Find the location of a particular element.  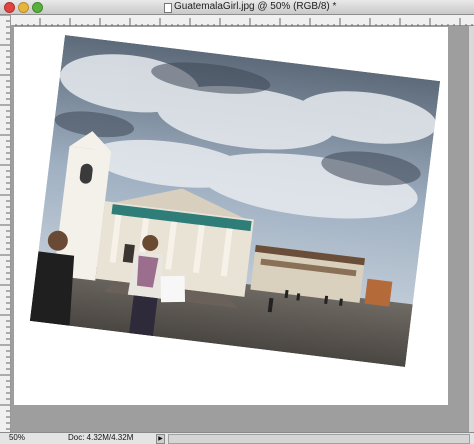

vertical-ruler is located at coordinates (5, 223).